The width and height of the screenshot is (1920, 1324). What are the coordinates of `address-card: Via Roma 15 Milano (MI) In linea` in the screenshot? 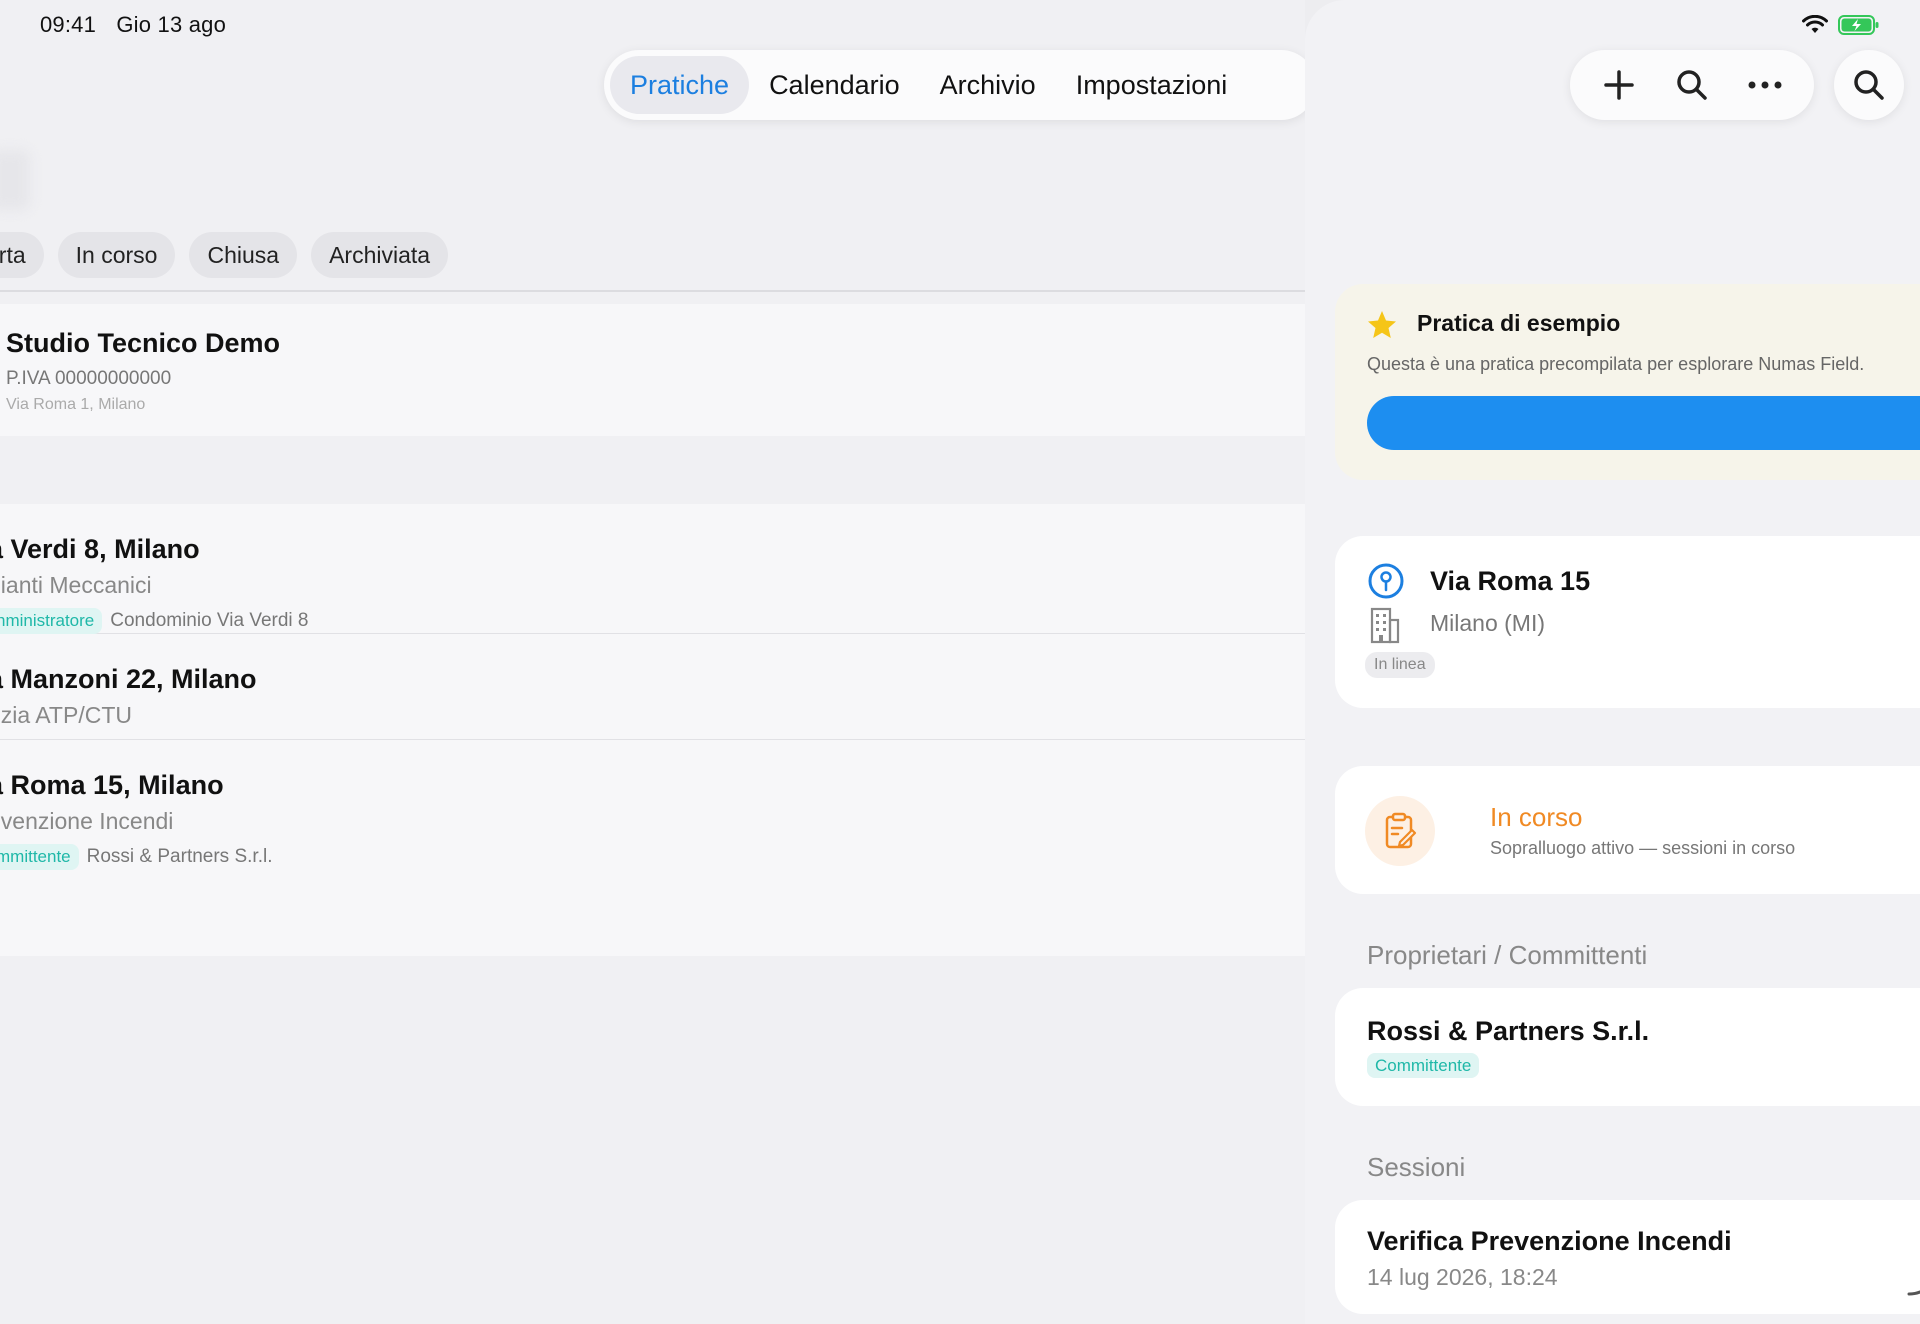 It's located at (1627, 622).